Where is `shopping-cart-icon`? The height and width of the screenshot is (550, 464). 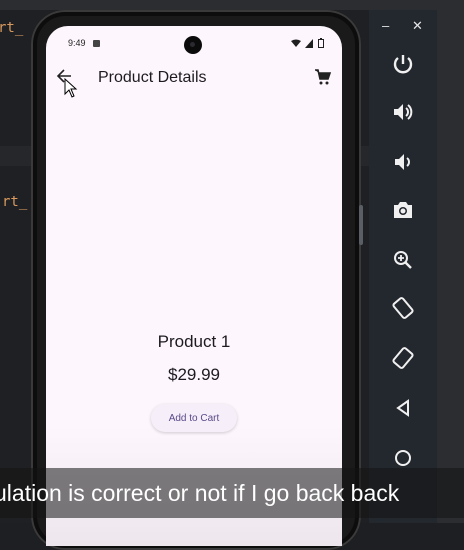 shopping-cart-icon is located at coordinates (323, 77).